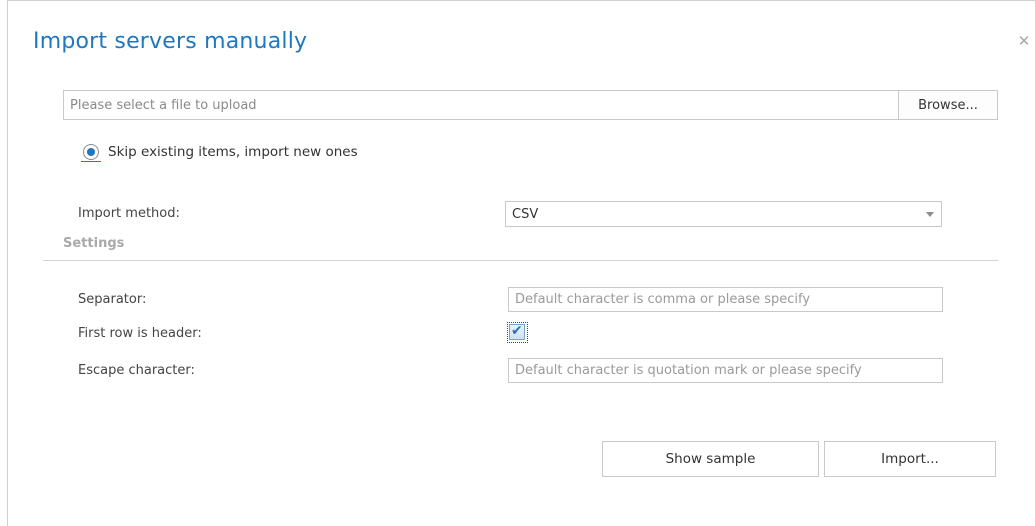  What do you see at coordinates (233, 152) in the screenshot?
I see `skip-existing-label: Skip existing items, import new ones` at bounding box center [233, 152].